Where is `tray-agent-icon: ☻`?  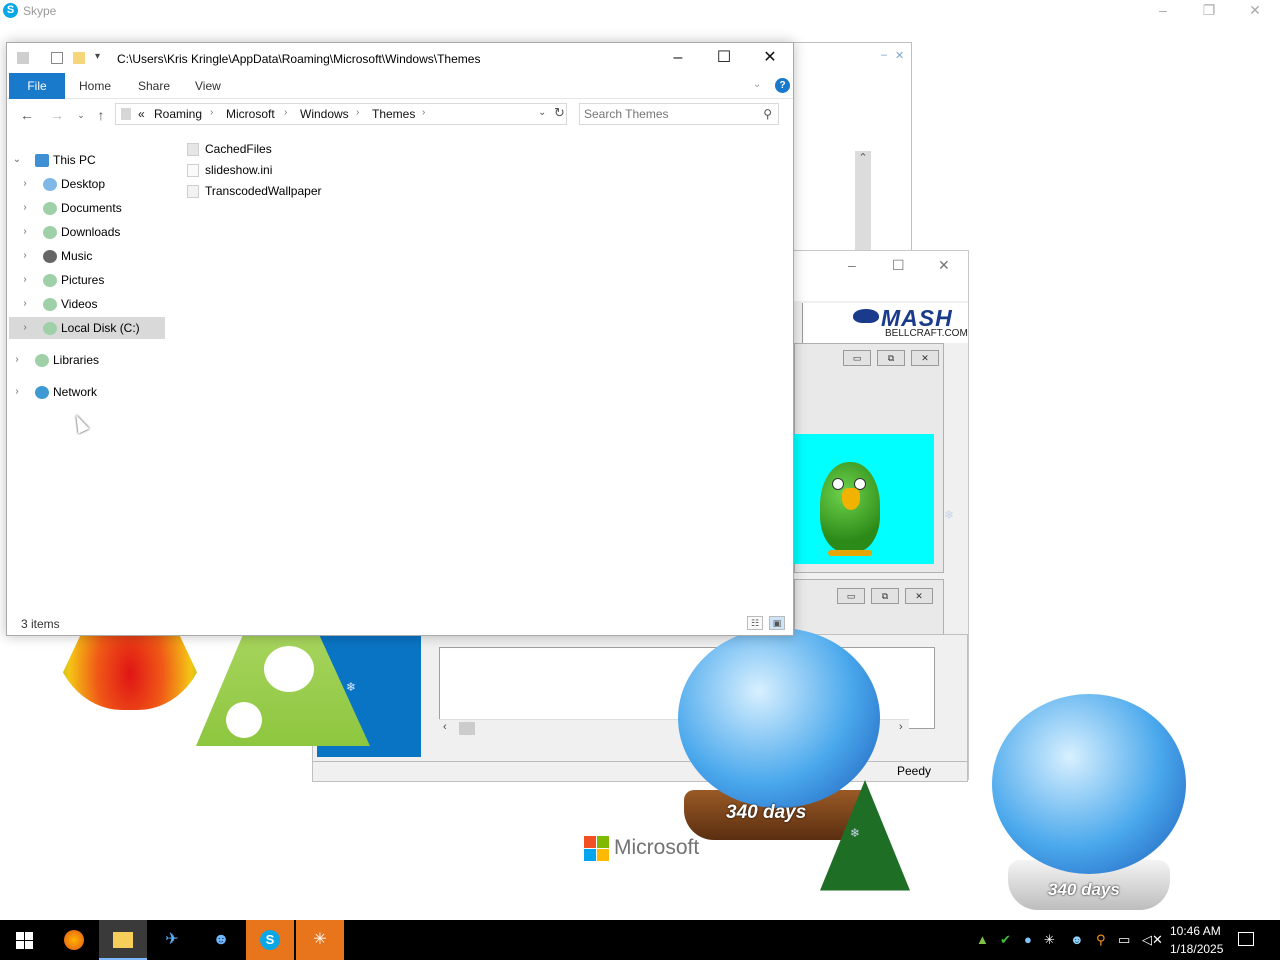 tray-agent-icon: ☻ is located at coordinates (1077, 939).